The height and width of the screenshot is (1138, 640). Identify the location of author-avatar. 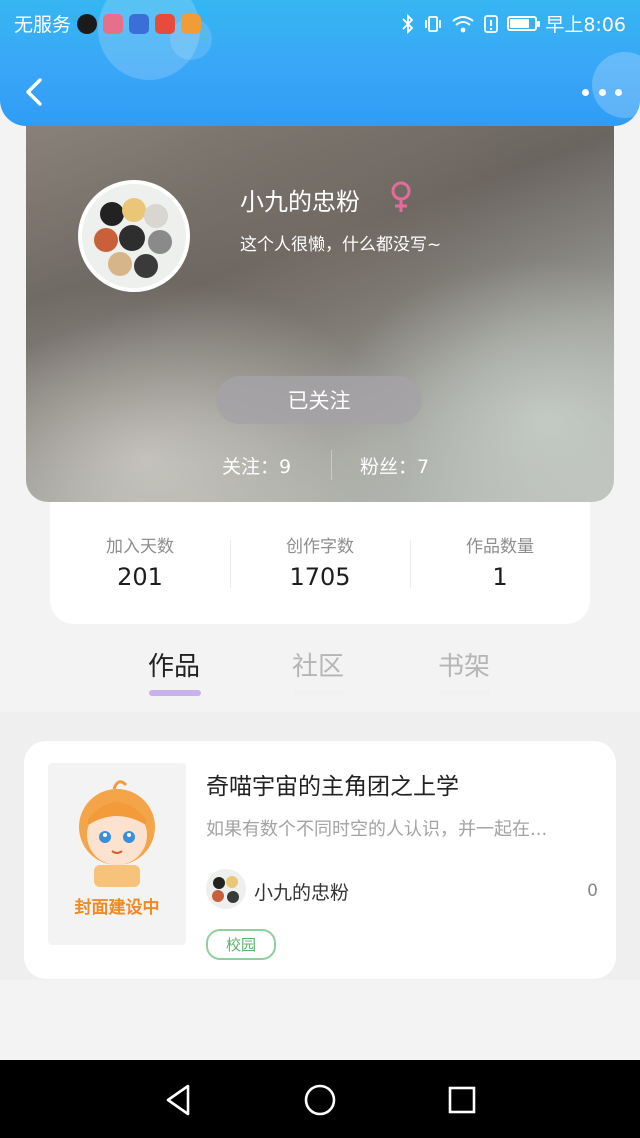
(226, 889).